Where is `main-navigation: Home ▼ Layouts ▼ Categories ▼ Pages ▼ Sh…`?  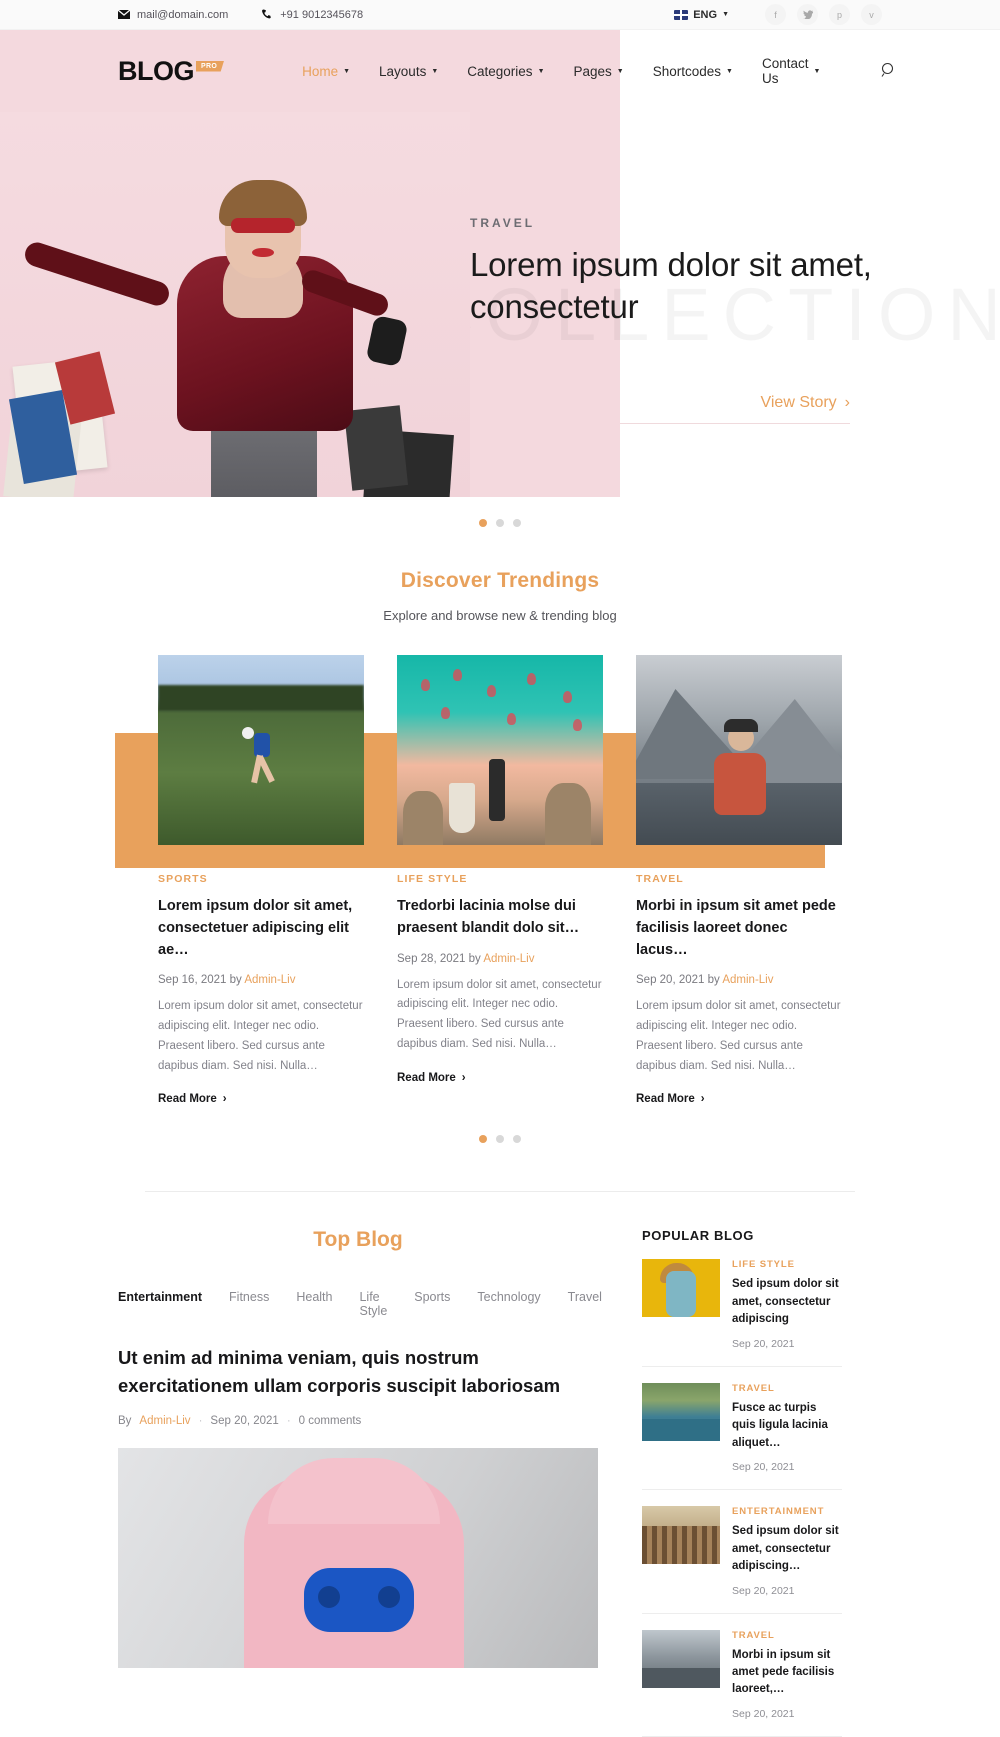
main-navigation: Home ▼ Layouts ▼ Categories ▼ Pages ▼ Sh… is located at coordinates (599, 71).